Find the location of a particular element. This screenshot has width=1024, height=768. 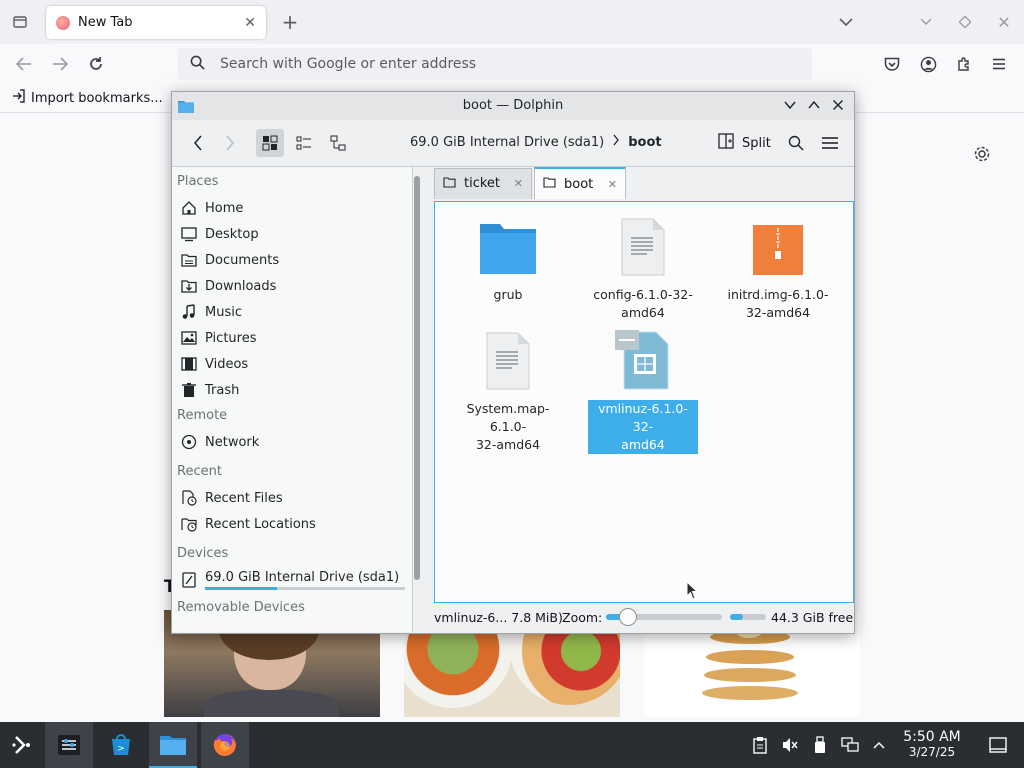

split-button: Split is located at coordinates (744, 143).